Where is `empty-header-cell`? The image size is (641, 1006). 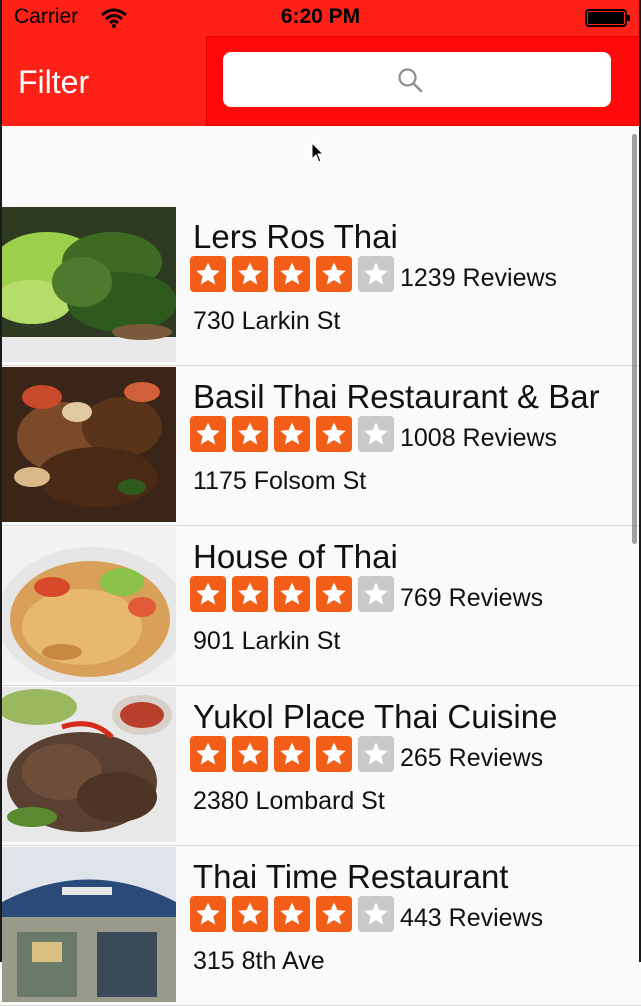 empty-header-cell is located at coordinates (320, 166).